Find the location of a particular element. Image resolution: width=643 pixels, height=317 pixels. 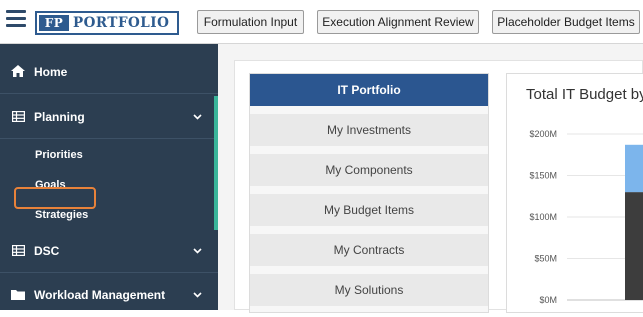

chart-y-tick-label: $0M is located at coordinates (548, 300).